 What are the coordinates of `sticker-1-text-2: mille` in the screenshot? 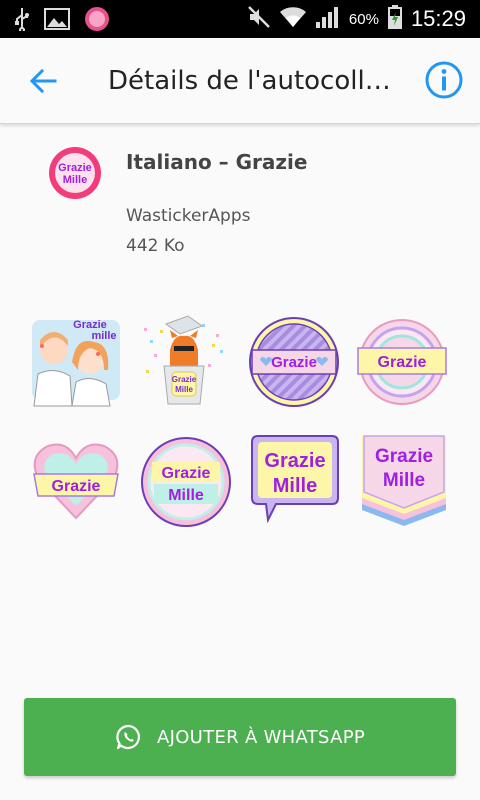 It's located at (103, 336).